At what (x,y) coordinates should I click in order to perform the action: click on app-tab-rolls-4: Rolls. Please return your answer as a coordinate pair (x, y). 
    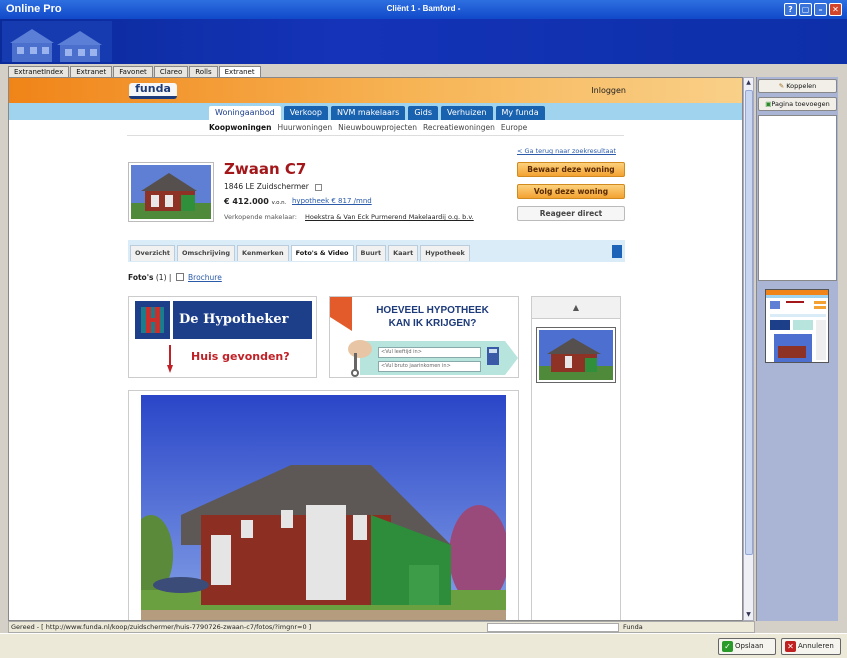
    Looking at the image, I should click on (203, 71).